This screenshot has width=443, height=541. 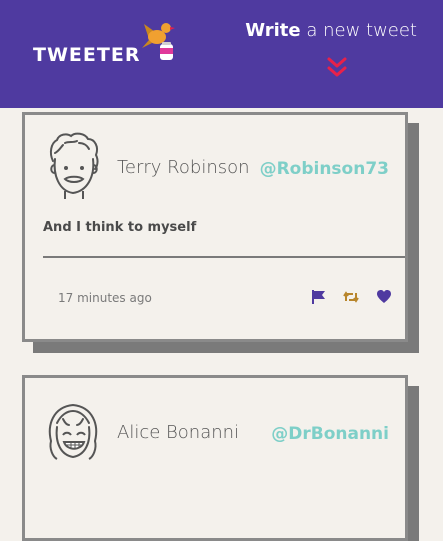 I want to click on bird-mascot-icon, so click(x=158, y=41).